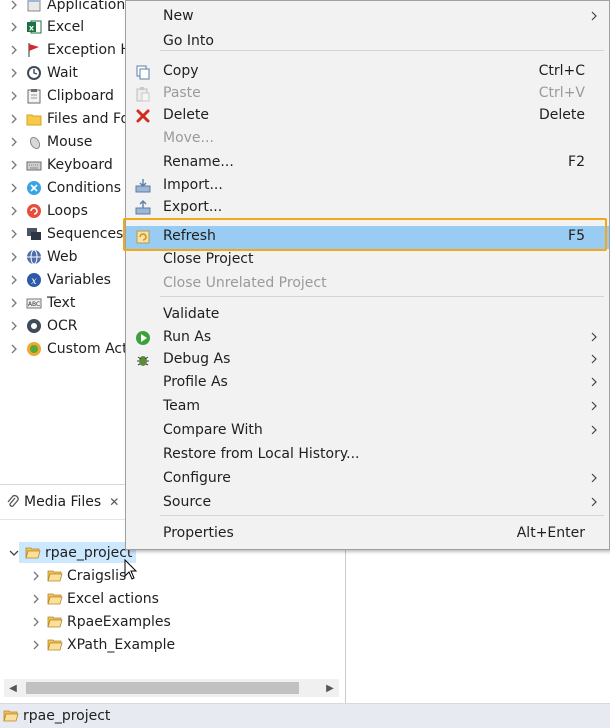 Image resolution: width=610 pixels, height=728 pixels. I want to click on menu-item-label: Debug As, so click(197, 359).